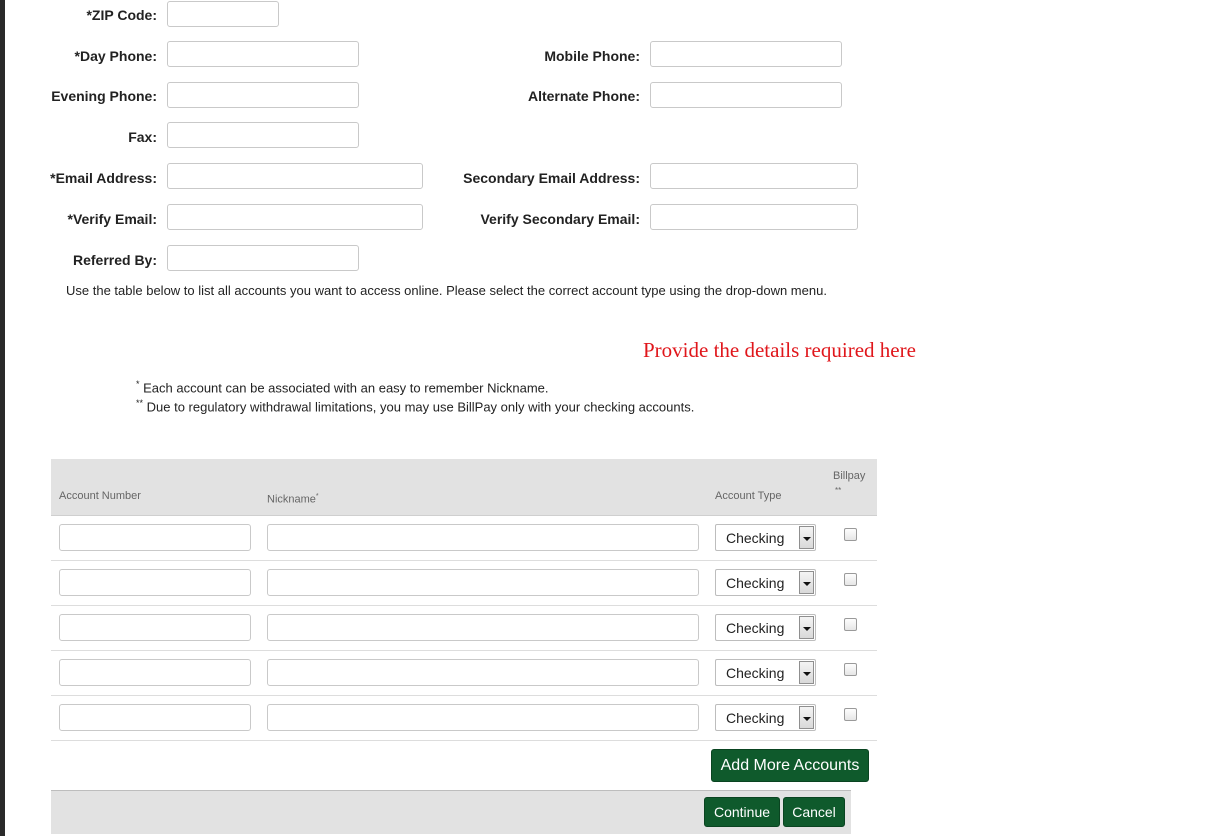 This screenshot has height=836, width=1211. What do you see at coordinates (583, 96) in the screenshot?
I see `alternate-phone-label: Alternate Phone:` at bounding box center [583, 96].